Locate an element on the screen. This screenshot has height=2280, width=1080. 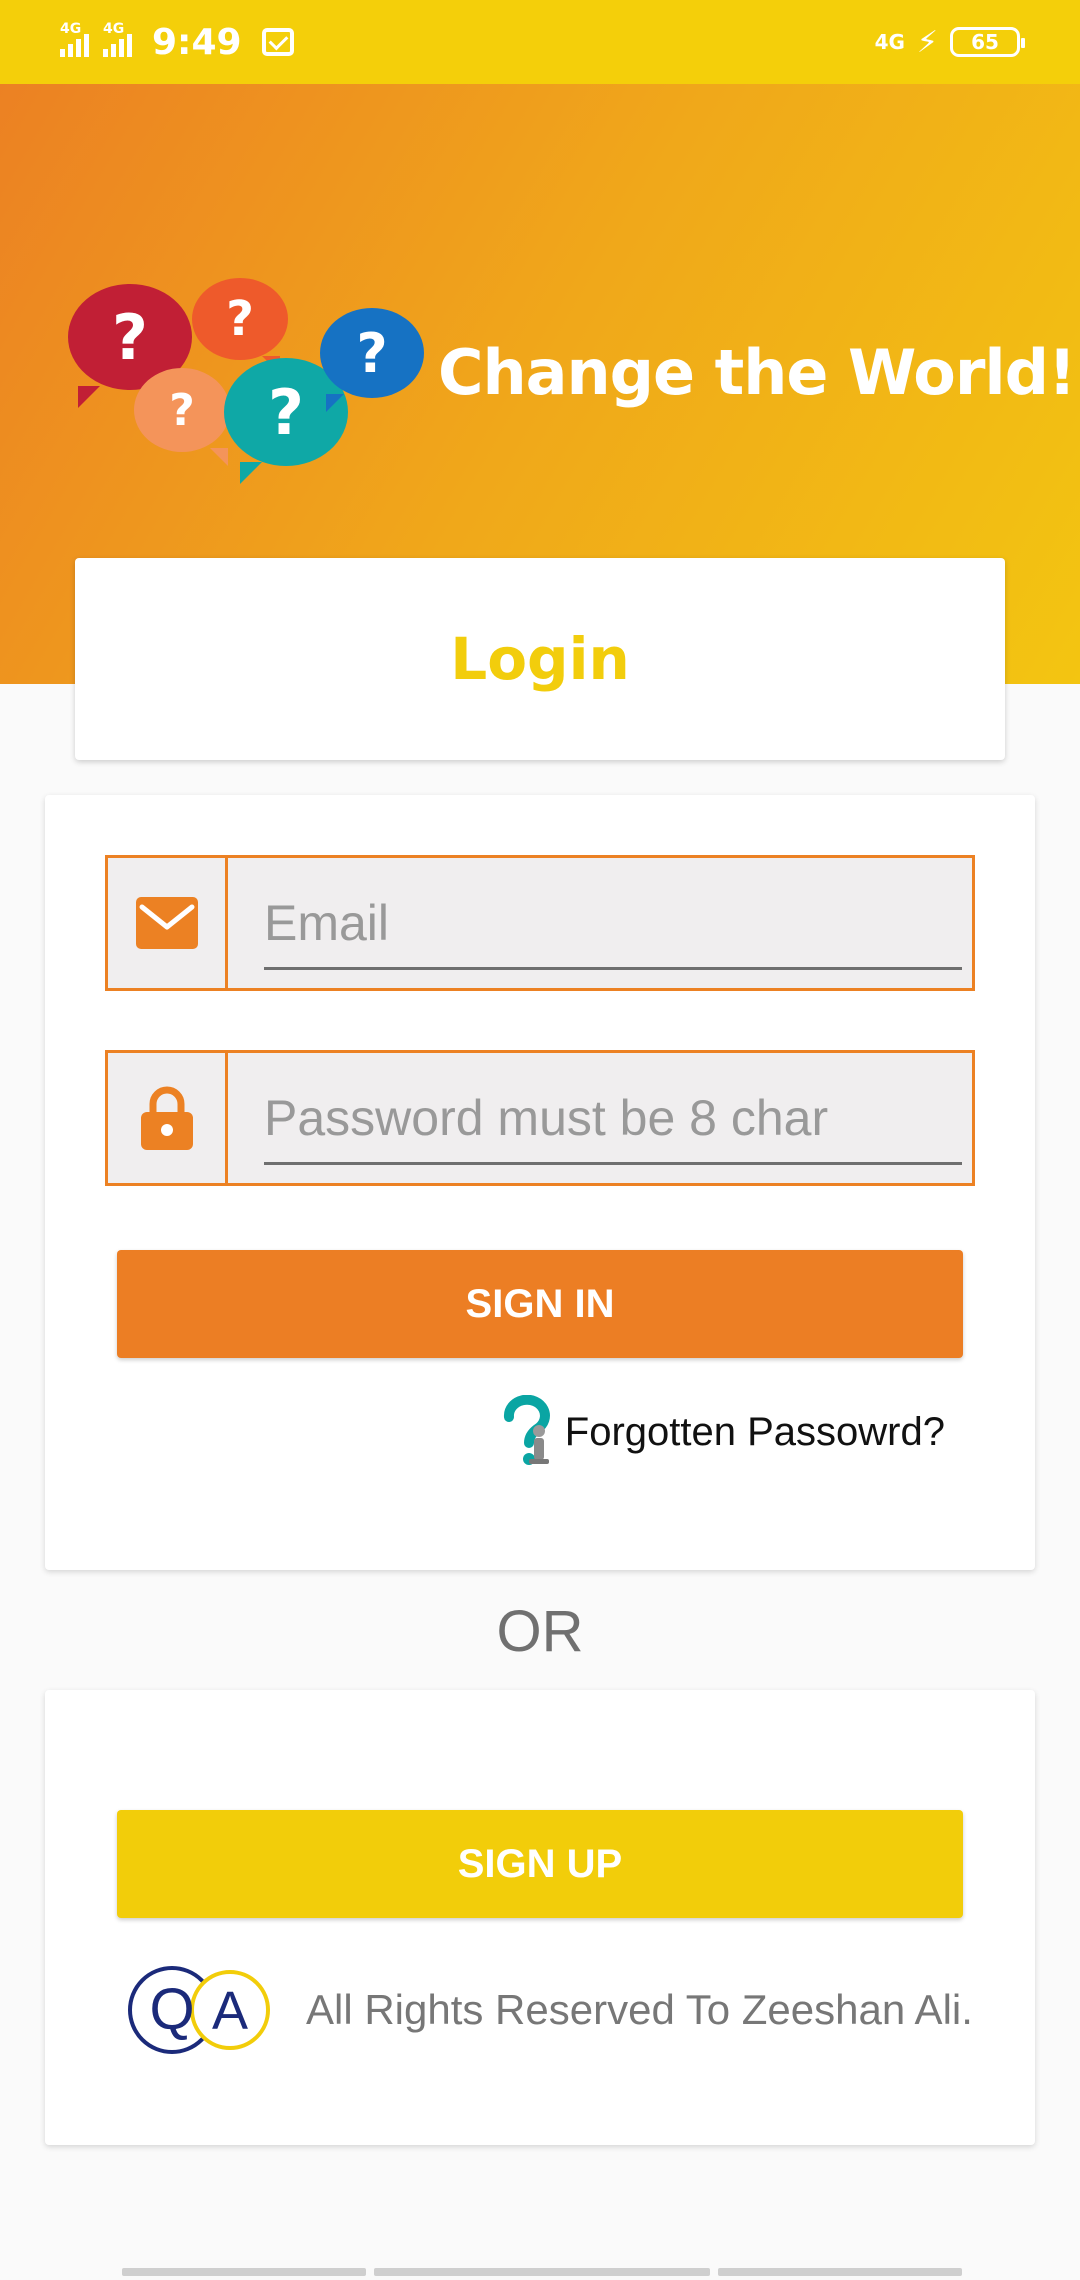
signal-1-icon: 4G is located at coordinates (74, 39).